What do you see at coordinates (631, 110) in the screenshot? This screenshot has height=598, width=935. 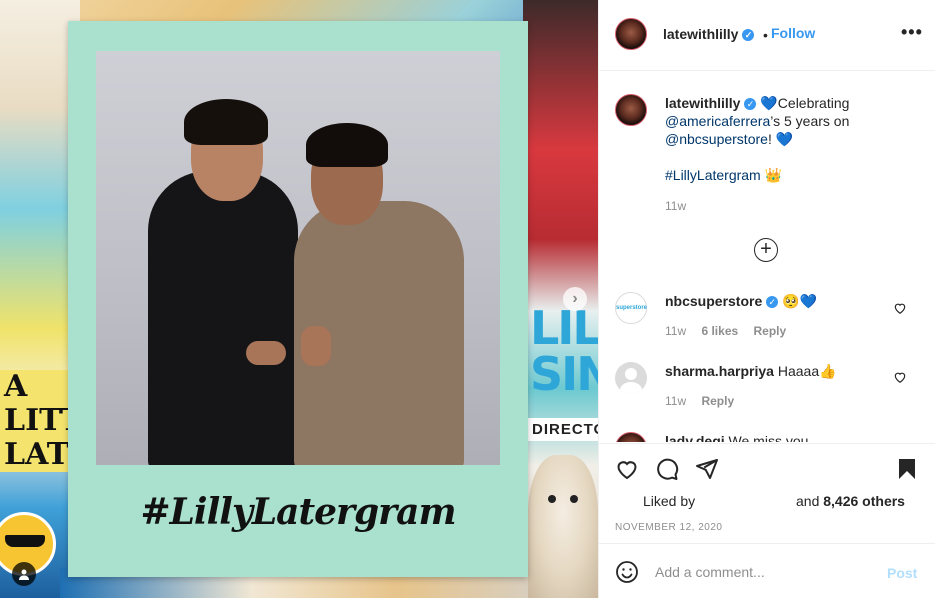 I see `caption-avatar` at bounding box center [631, 110].